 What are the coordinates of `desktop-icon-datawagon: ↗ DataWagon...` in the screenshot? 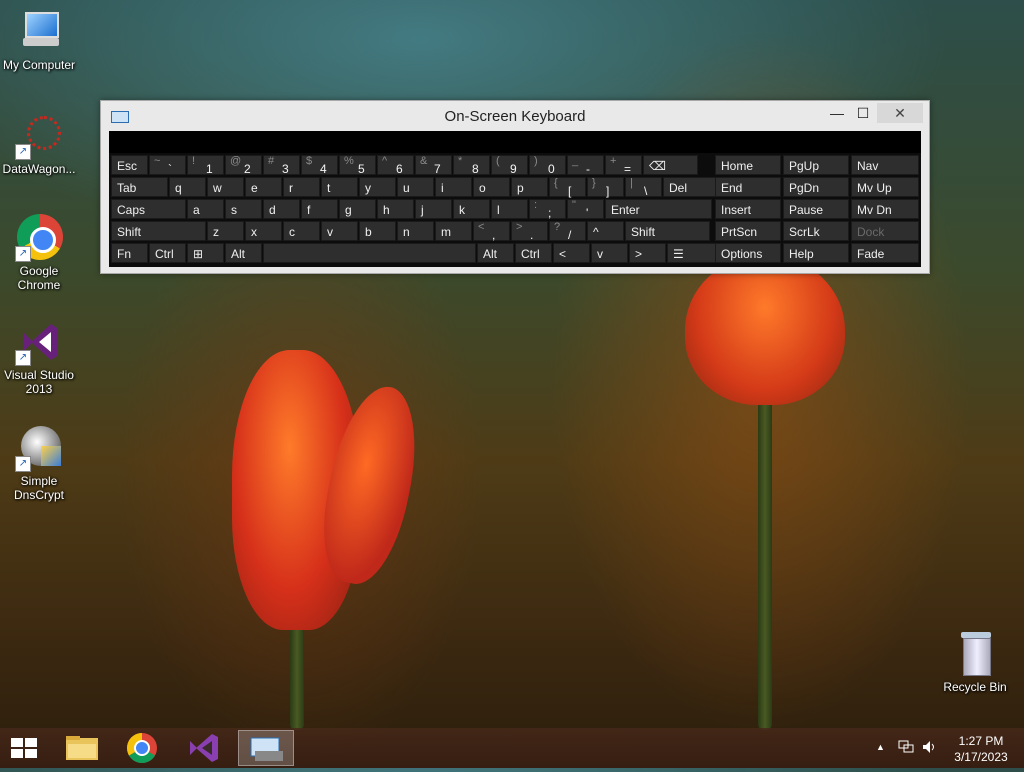 It's located at (39, 144).